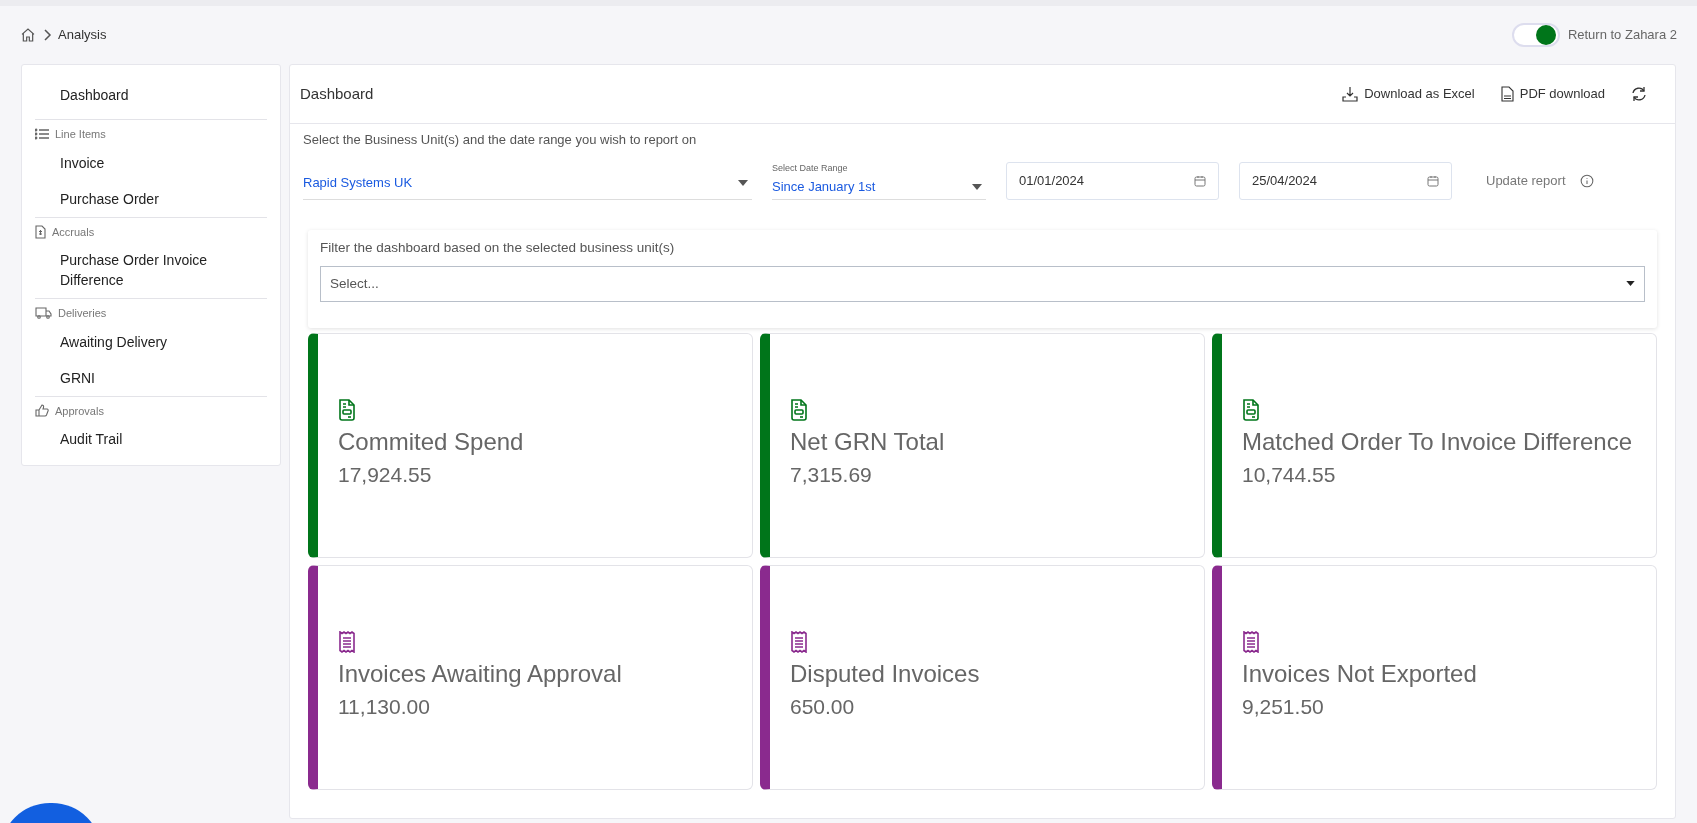  Describe the element at coordinates (823, 707) in the screenshot. I see `card-value: 650.00` at that location.